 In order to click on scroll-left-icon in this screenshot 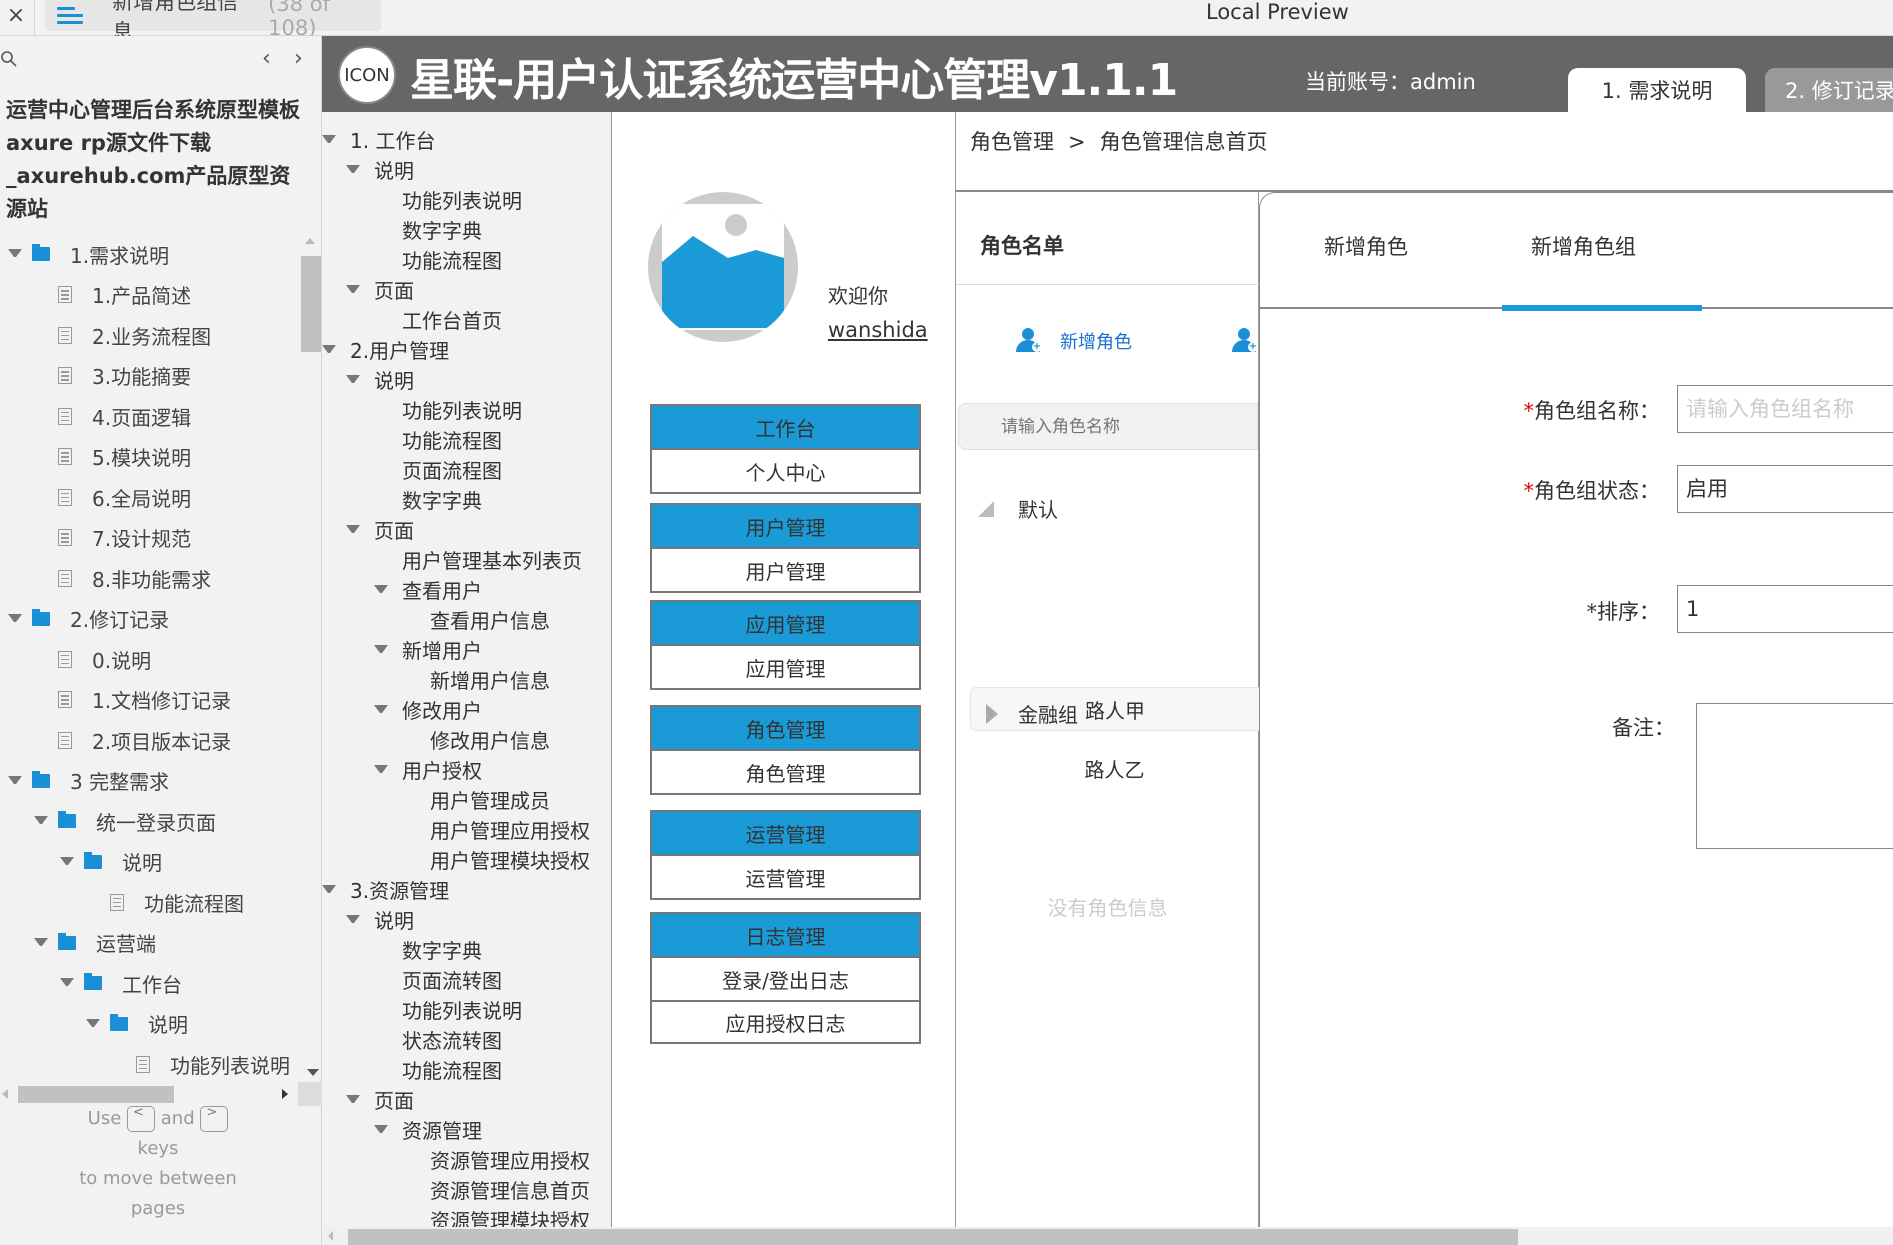, I will do `click(330, 1236)`.